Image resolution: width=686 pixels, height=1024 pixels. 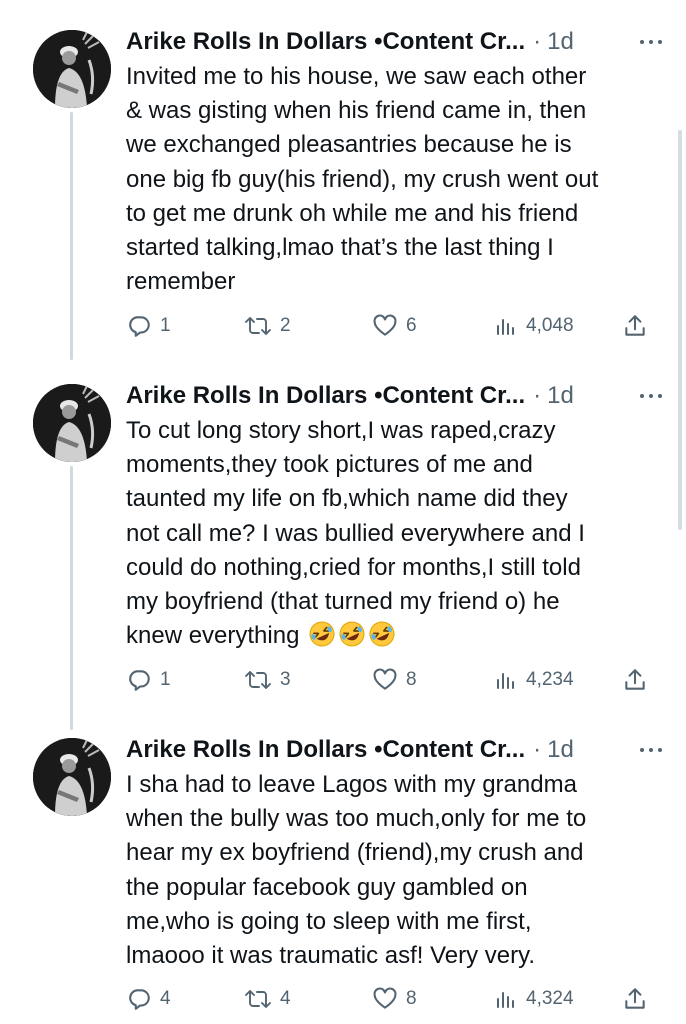 I want to click on retweet-count: 4, so click(x=285, y=998).